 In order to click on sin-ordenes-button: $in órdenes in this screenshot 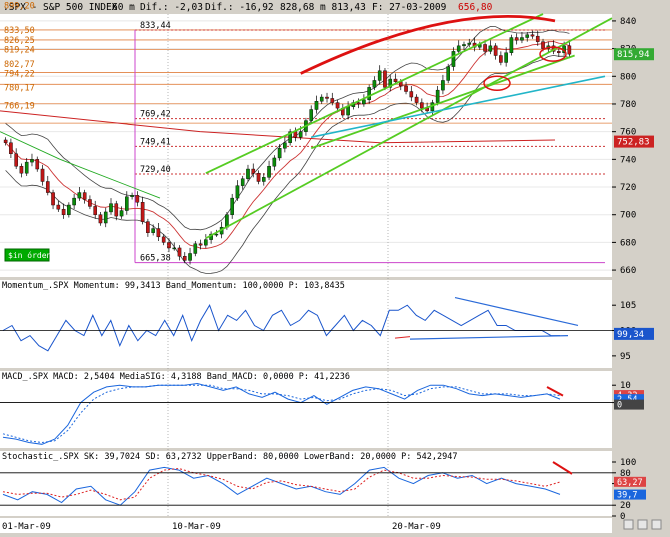, I will do `click(32, 255)`.